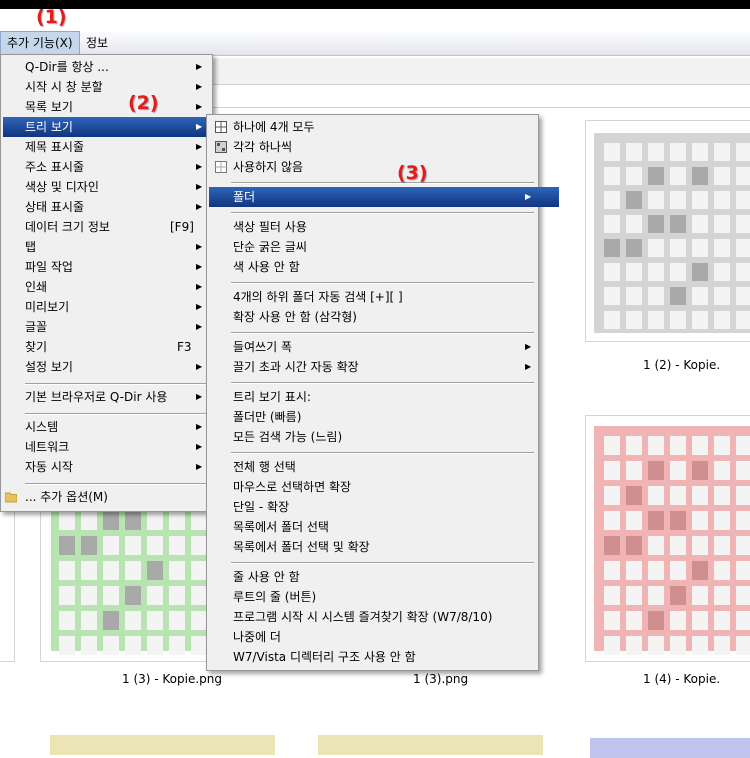 This screenshot has width=750, height=758. What do you see at coordinates (681, 365) in the screenshot?
I see `file-name: 1 (2) - Kopie.` at bounding box center [681, 365].